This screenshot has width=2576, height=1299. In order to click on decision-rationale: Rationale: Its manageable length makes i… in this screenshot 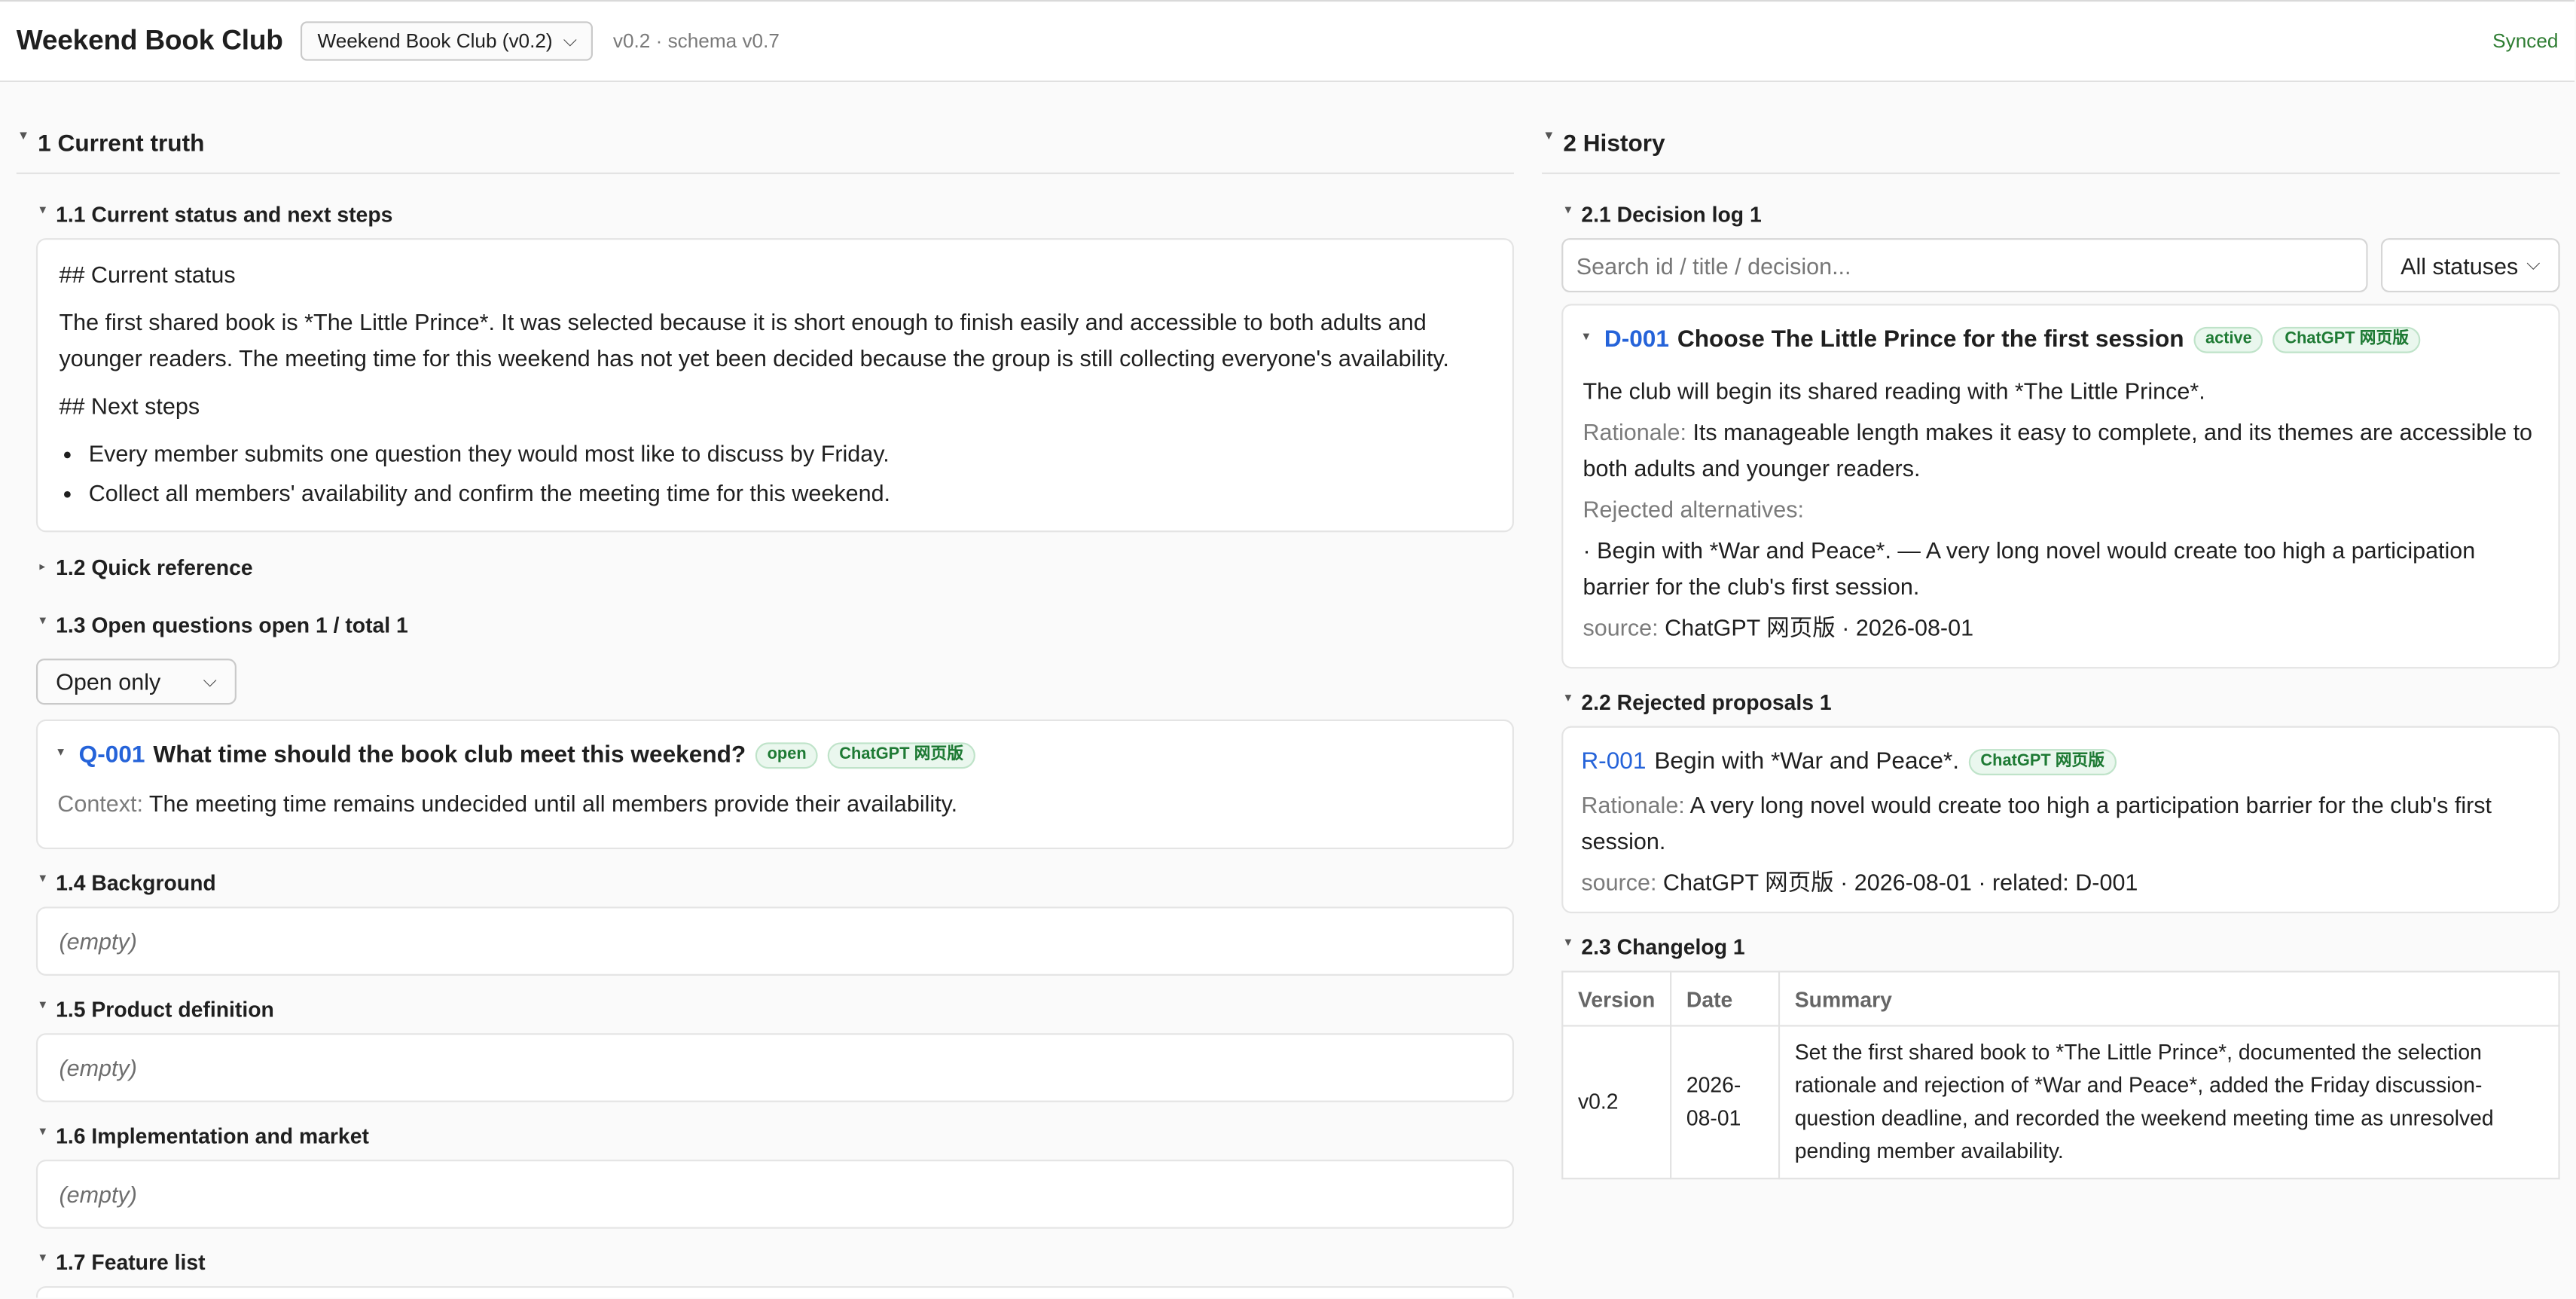, I will do `click(2061, 450)`.